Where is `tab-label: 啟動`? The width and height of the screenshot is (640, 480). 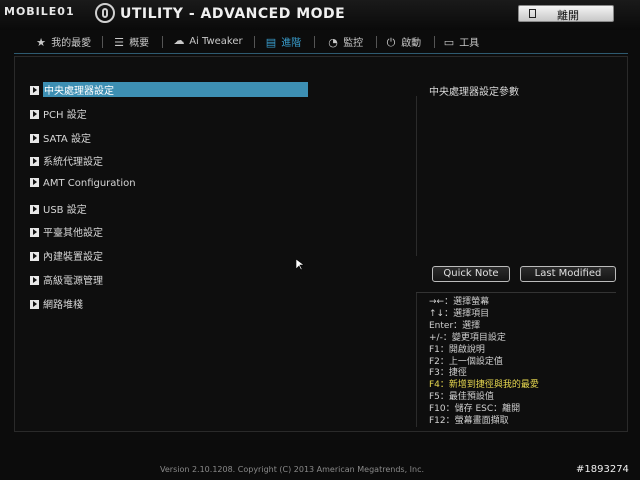
tab-label: 啟動 is located at coordinates (411, 43).